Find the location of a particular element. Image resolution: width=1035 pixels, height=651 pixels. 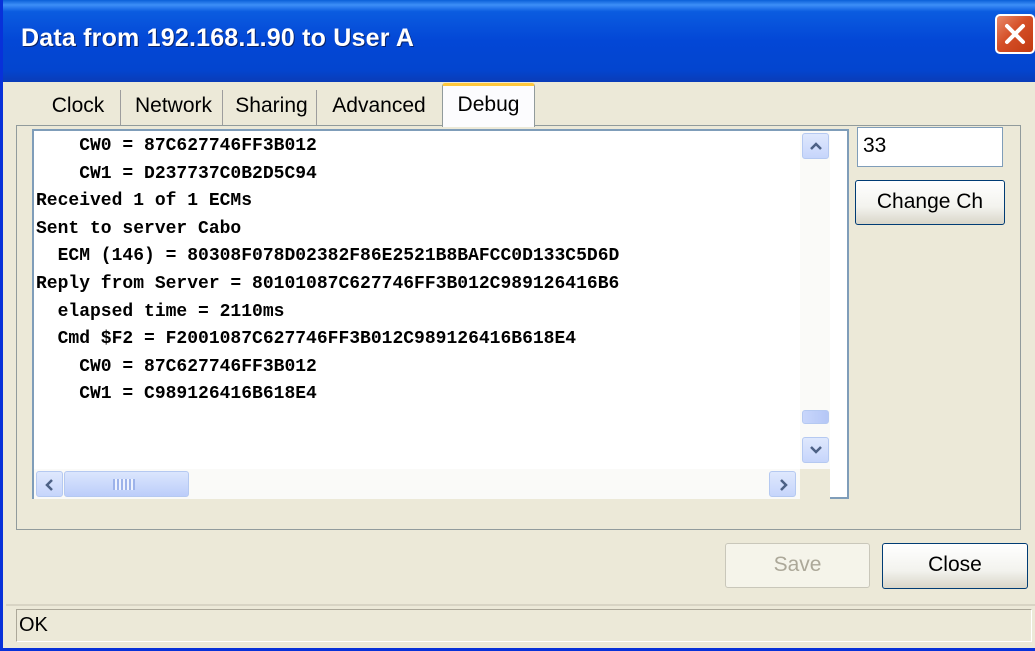

save-button: Save is located at coordinates (797, 565).